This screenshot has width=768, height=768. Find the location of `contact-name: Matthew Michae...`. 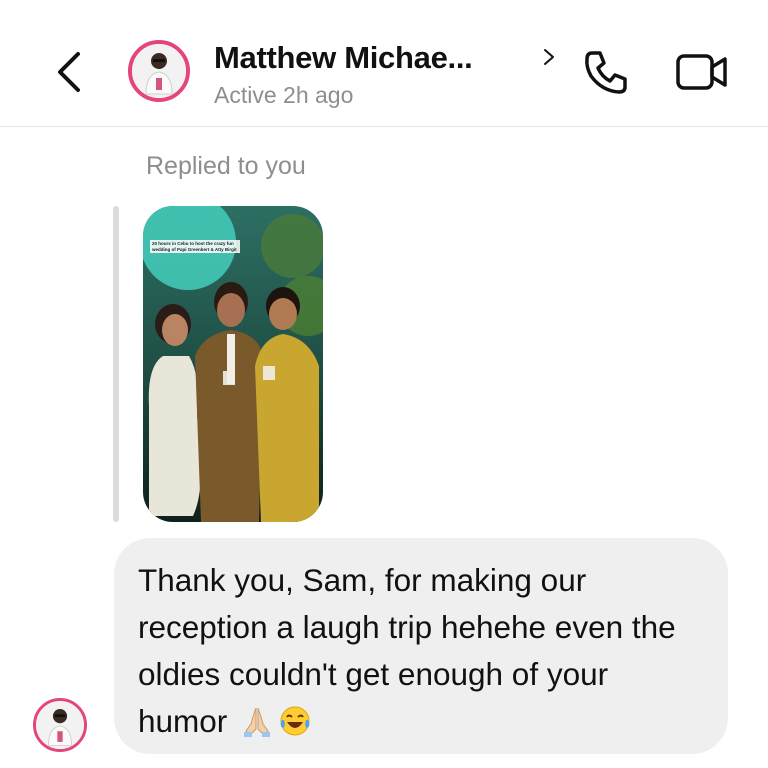

contact-name: Matthew Michae... is located at coordinates (343, 58).